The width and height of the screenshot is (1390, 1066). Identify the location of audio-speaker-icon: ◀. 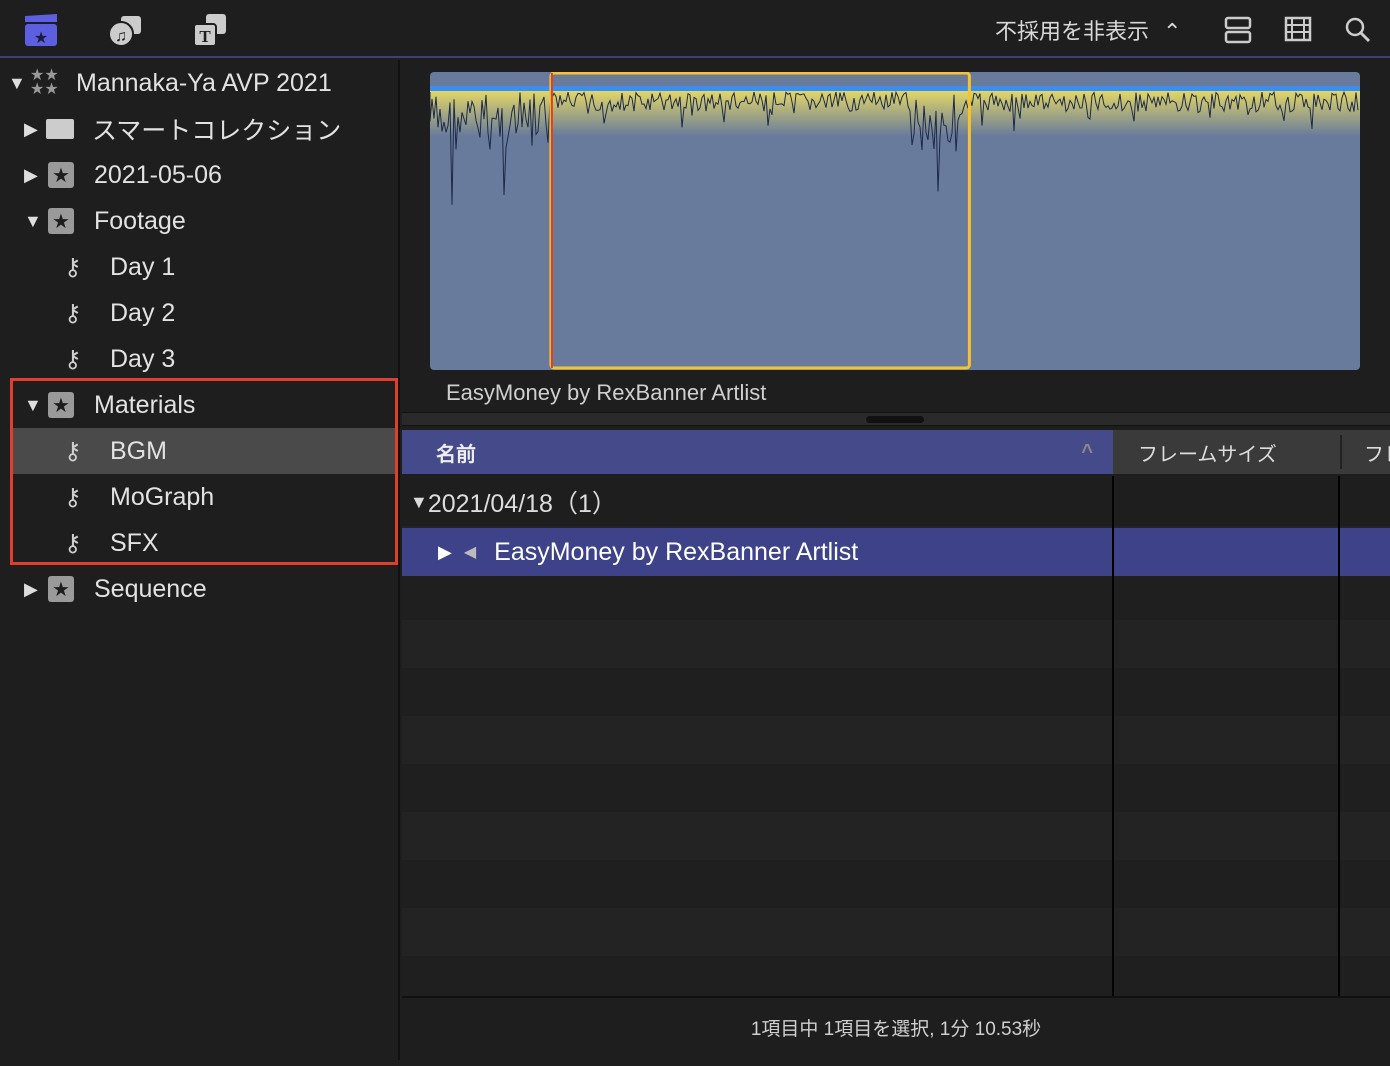
(470, 552).